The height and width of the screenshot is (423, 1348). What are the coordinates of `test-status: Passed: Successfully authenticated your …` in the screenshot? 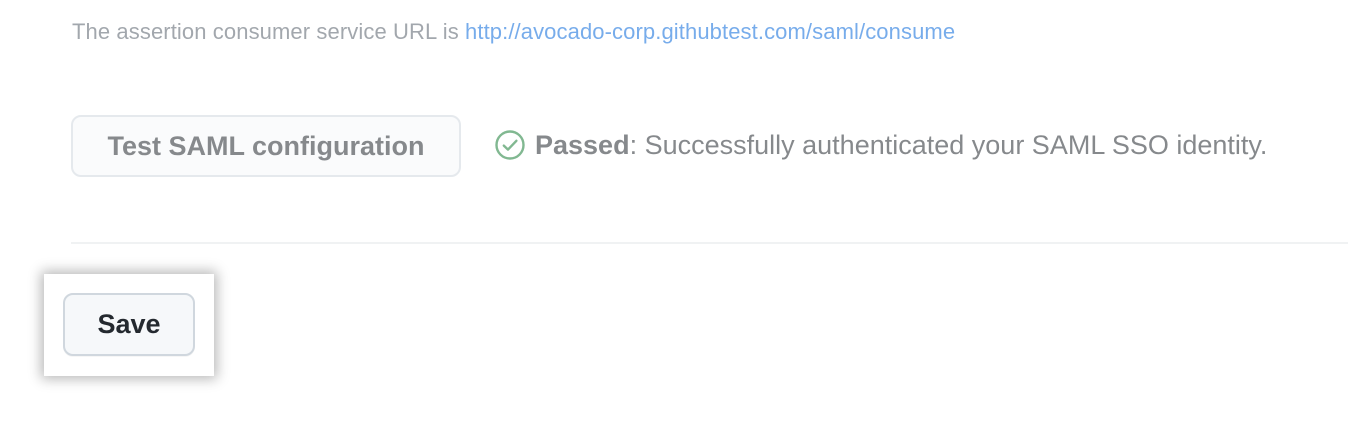 It's located at (880, 145).